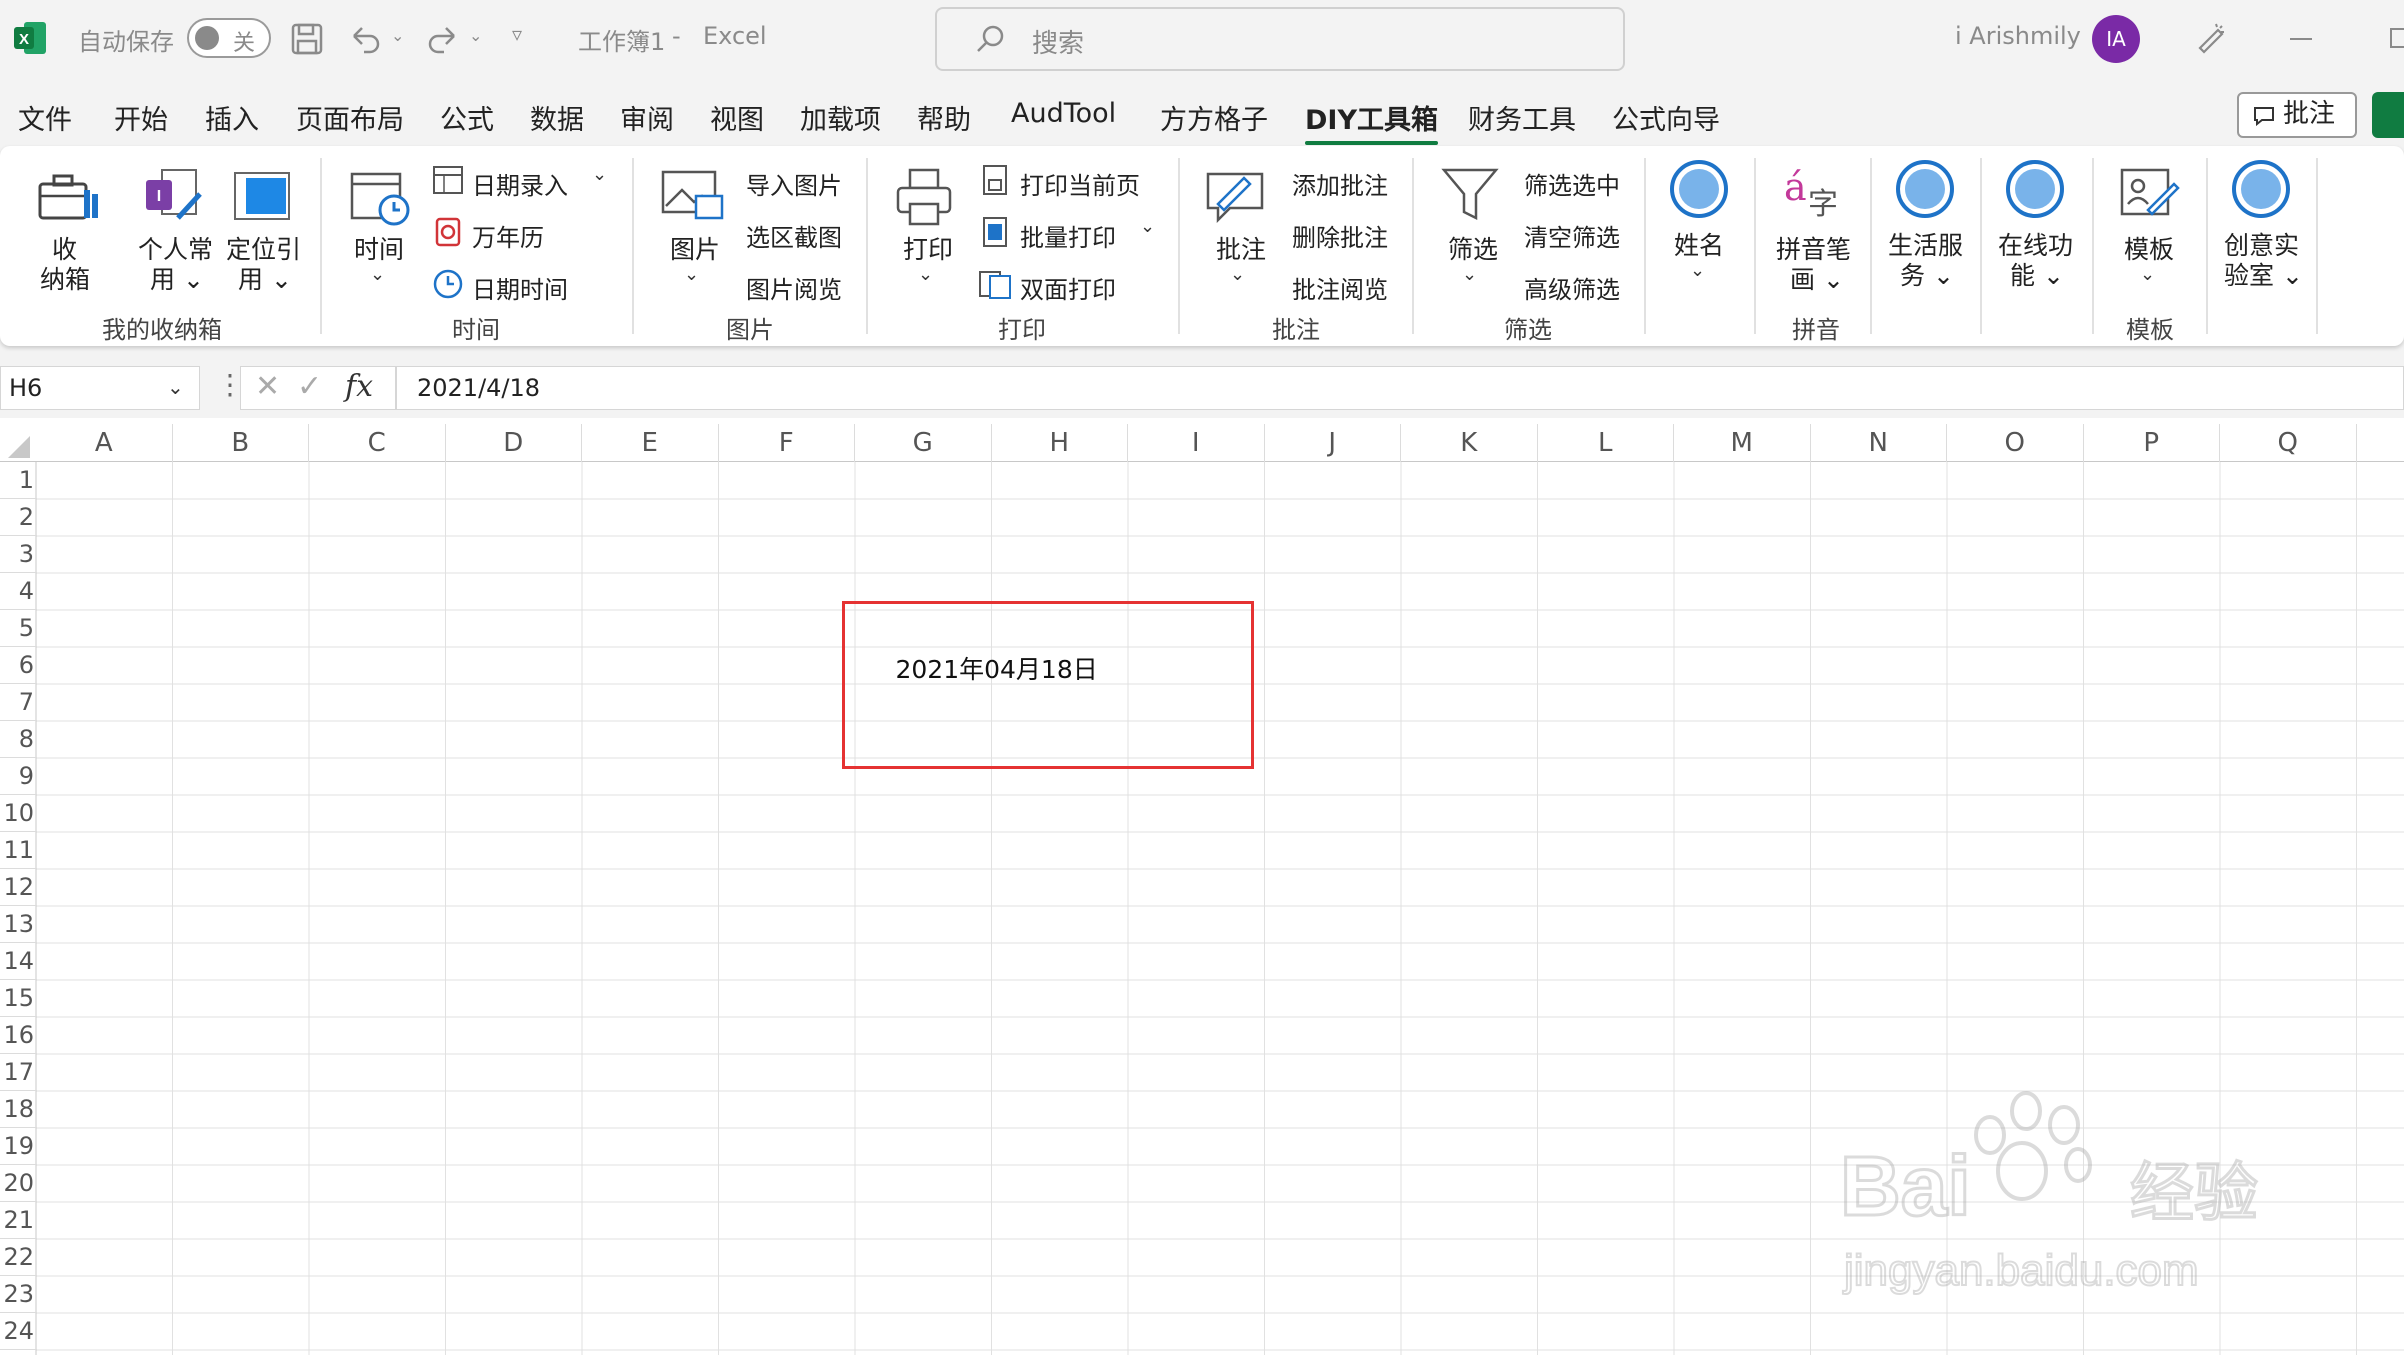 This screenshot has width=2404, height=1355. What do you see at coordinates (508, 235) in the screenshot?
I see `perpetual-calendar-button: 万年历` at bounding box center [508, 235].